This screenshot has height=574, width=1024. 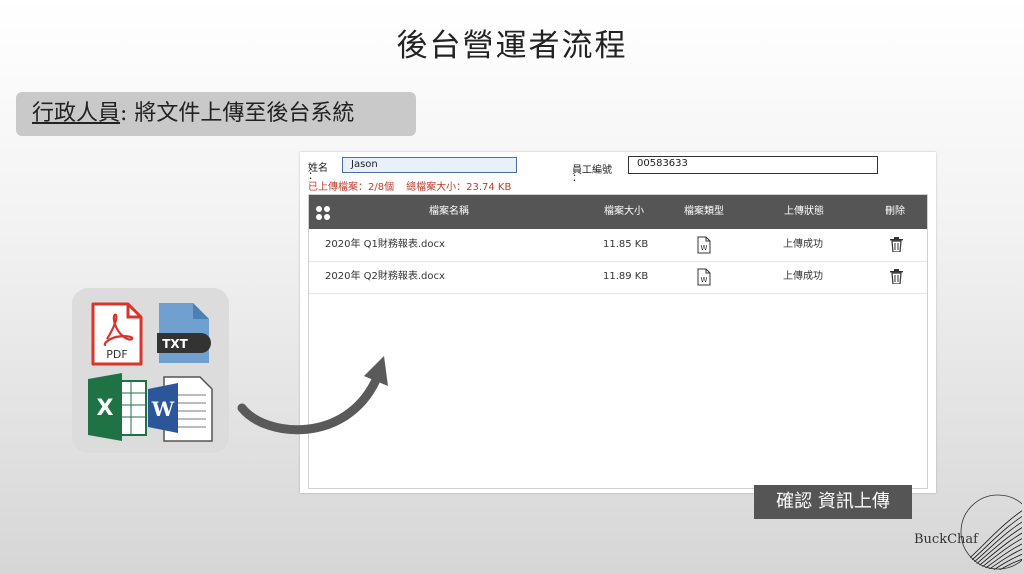 I want to click on table-row: 2020年 Q2財務報表.docx 11.89 KB W 上傳成功, so click(x=618, y=277).